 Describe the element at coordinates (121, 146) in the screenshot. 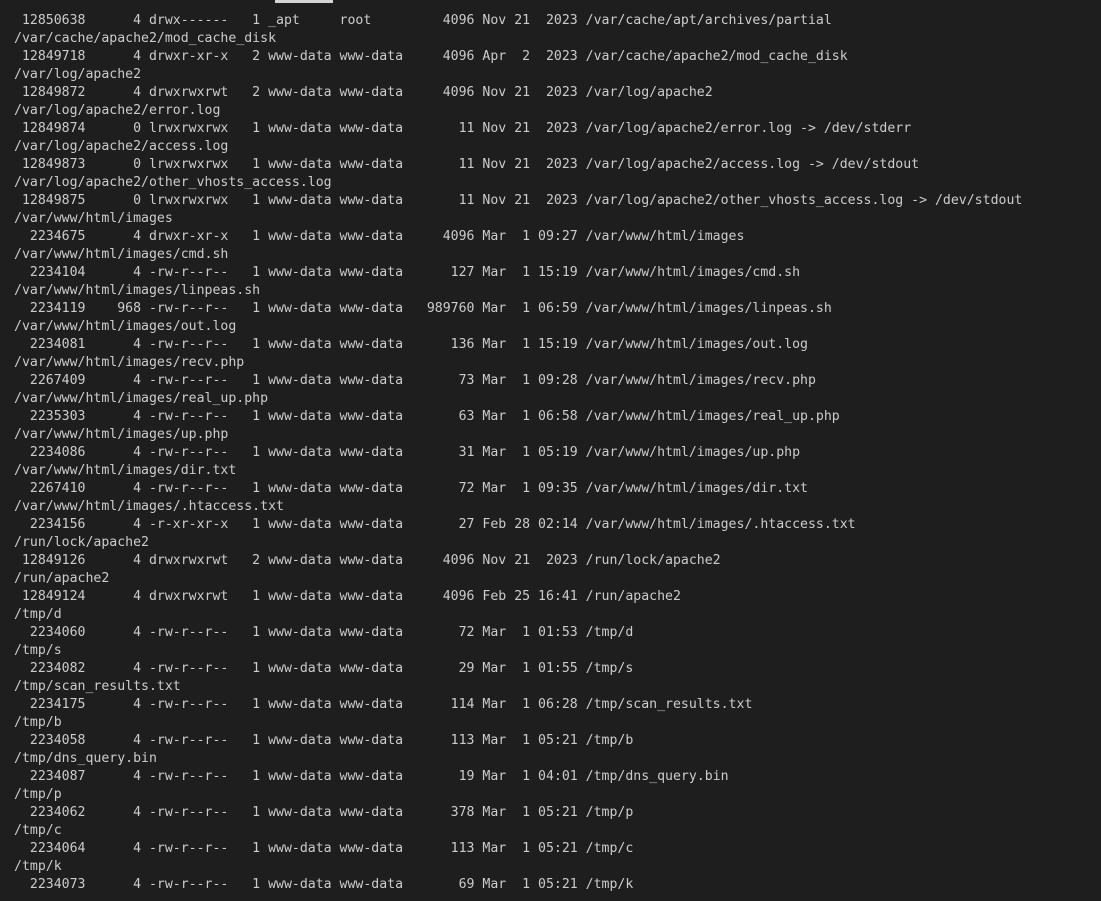

I see `terminal-path-line: /var/log/apache2/access.log` at that location.